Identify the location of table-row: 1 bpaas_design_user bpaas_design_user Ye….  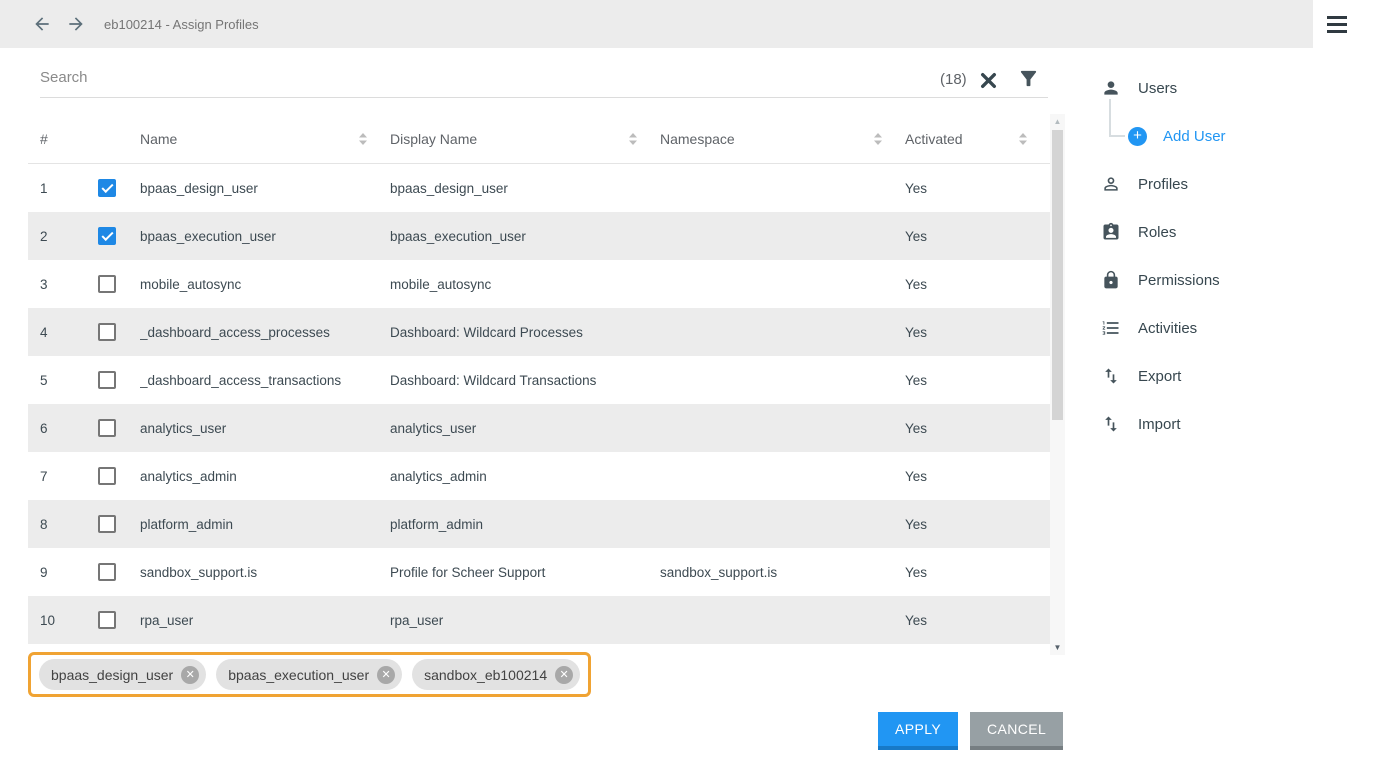
(539, 188).